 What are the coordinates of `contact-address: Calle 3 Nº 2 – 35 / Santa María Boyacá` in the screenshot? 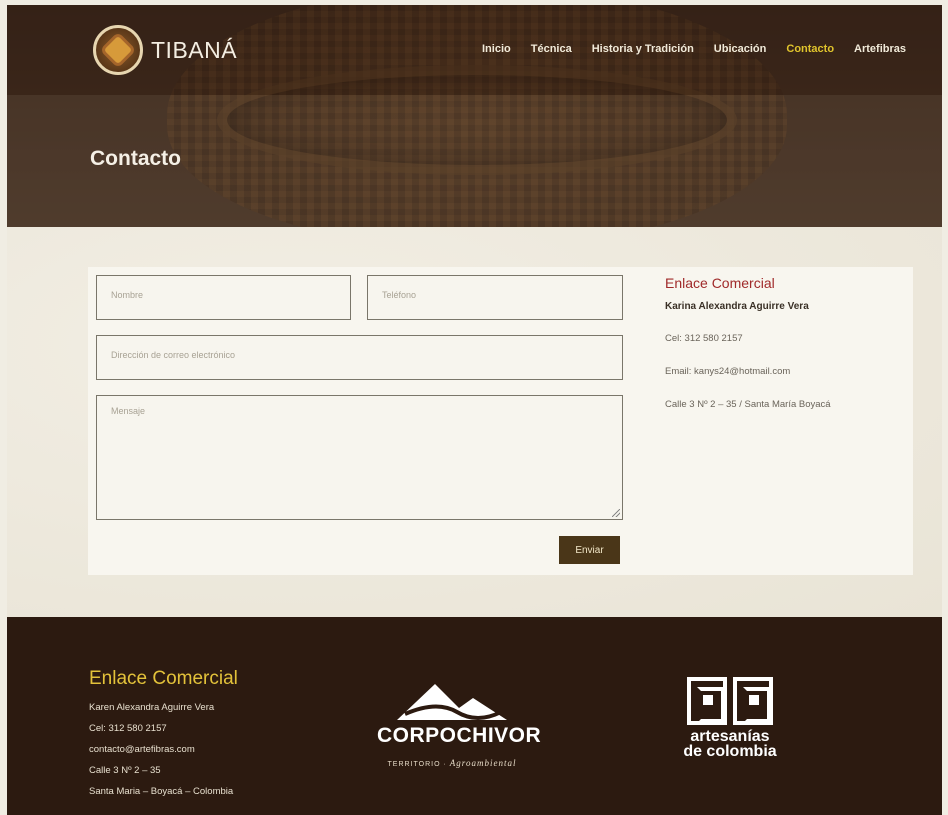 It's located at (748, 404).